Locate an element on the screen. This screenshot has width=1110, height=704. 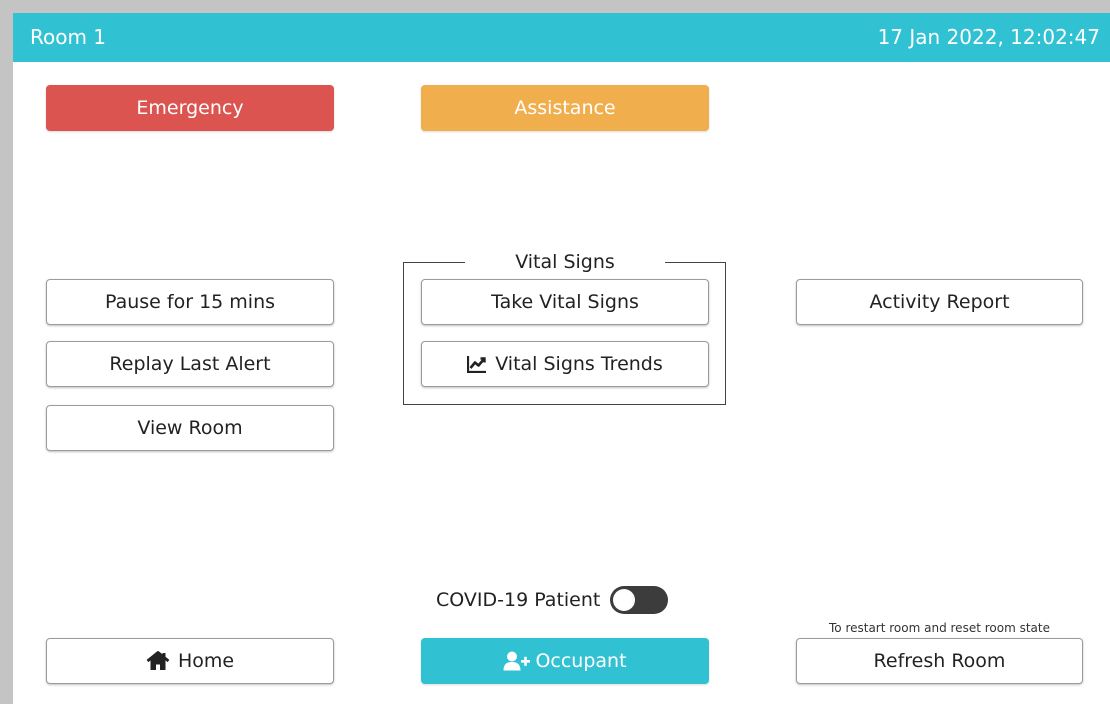
covid-patient-row: COVID-19 Patient is located at coordinates (552, 600).